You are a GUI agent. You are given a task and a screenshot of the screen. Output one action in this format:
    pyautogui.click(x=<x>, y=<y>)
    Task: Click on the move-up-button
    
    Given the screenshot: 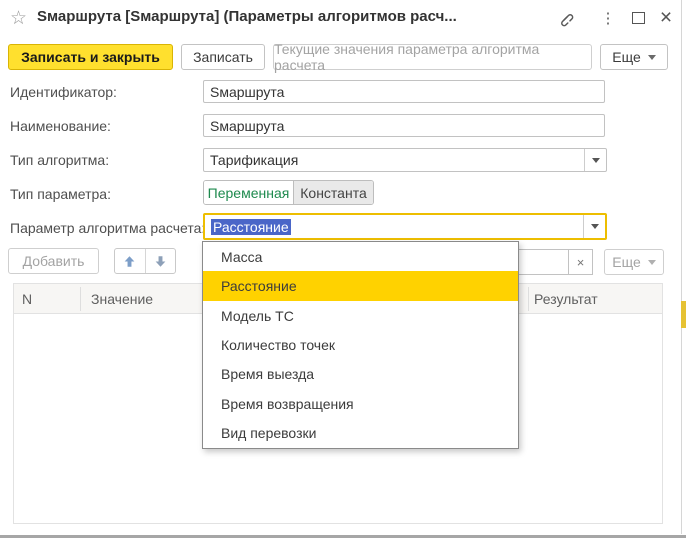 What is the action you would take?
    pyautogui.click(x=130, y=261)
    